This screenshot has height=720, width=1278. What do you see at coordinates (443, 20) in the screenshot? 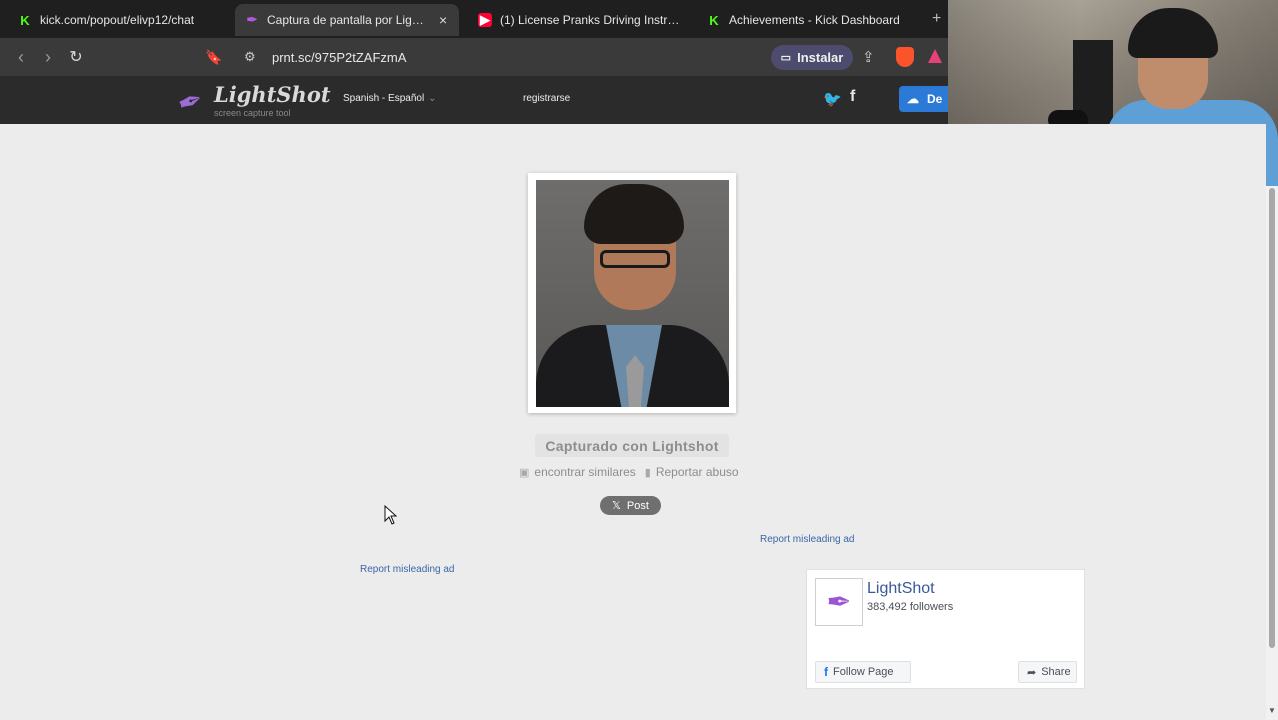
I see `close-tab-icon: ×` at bounding box center [443, 20].